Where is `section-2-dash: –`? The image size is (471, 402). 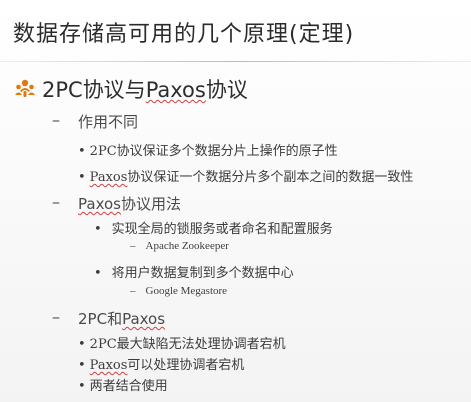
section-2-dash: – is located at coordinates (56, 201).